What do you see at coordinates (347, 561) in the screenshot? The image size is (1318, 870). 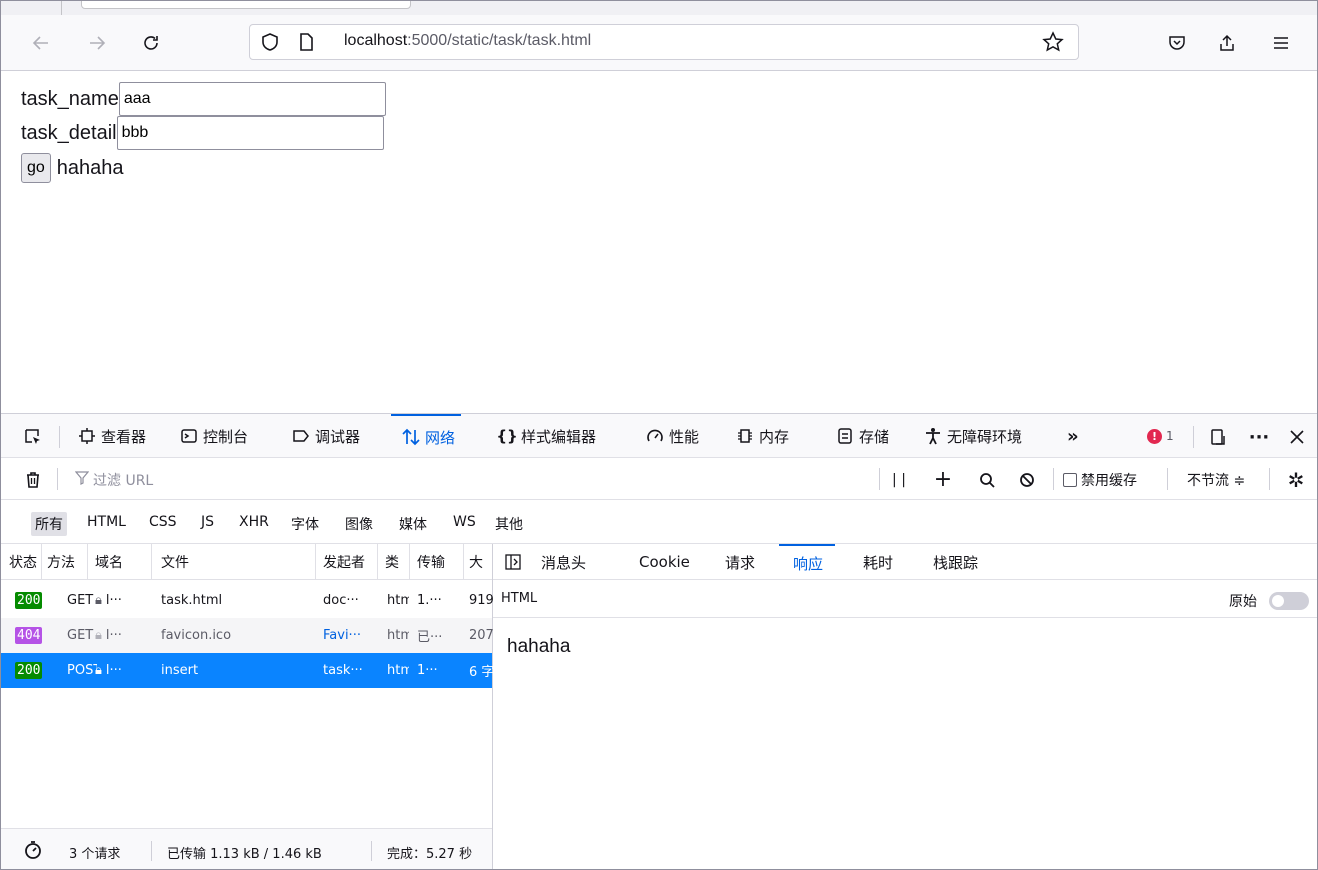 I see `column-initiator: 发起者` at bounding box center [347, 561].